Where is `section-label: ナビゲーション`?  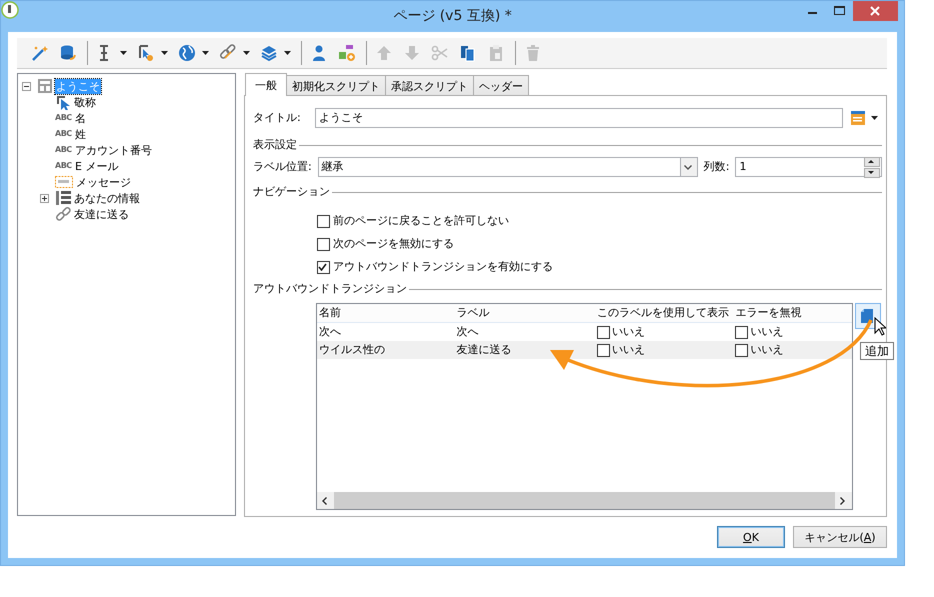 section-label: ナビゲーション is located at coordinates (291, 192).